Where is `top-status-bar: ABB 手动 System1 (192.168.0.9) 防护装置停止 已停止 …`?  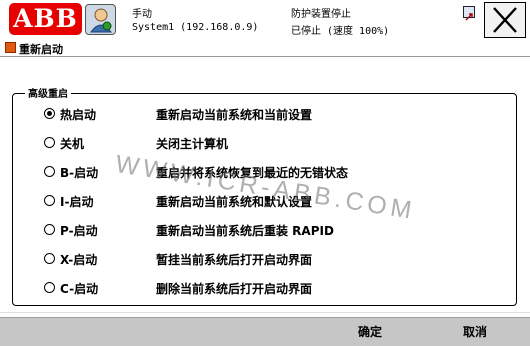 top-status-bar: ABB 手动 System1 (192.168.0.9) 防护装置停止 已停止 … is located at coordinates (265, 20).